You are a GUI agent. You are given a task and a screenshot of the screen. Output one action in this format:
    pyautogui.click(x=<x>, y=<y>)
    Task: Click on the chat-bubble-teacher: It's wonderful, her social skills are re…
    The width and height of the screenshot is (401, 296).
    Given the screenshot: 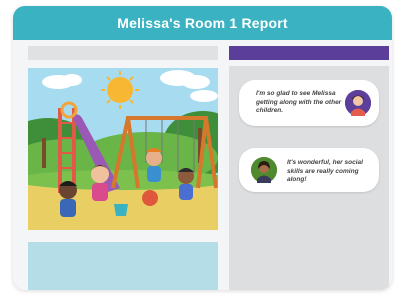 What is the action you would take?
    pyautogui.click(x=309, y=170)
    